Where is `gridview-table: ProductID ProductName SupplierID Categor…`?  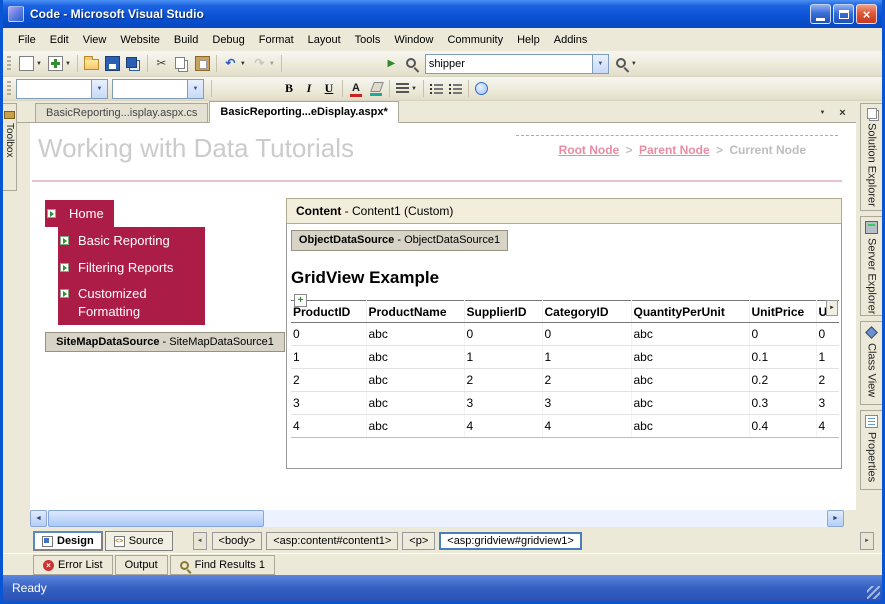 gridview-table: ProductID ProductName SupplierID Categor… is located at coordinates (565, 369).